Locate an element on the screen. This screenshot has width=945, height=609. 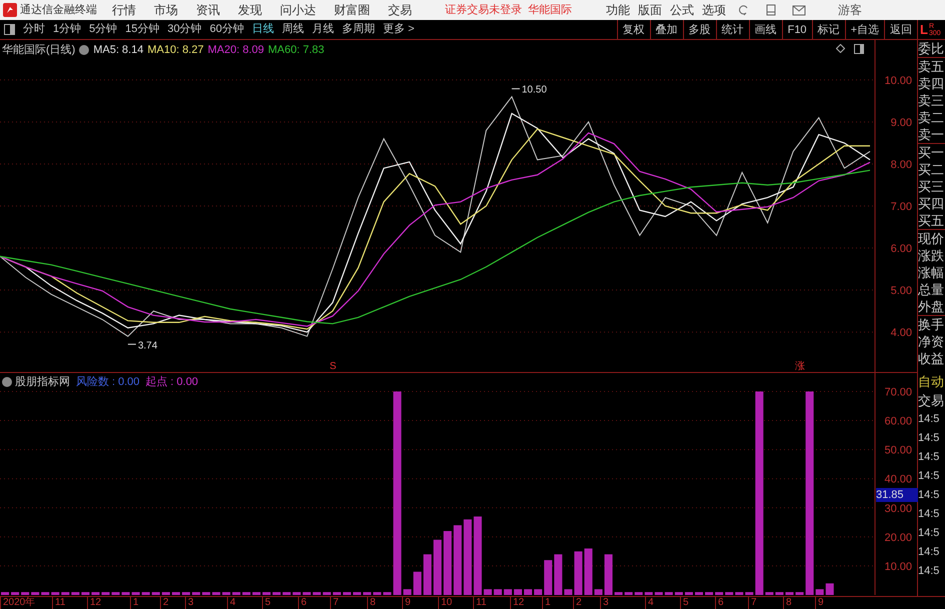
quote-field-label: 买二 is located at coordinates (931, 169).